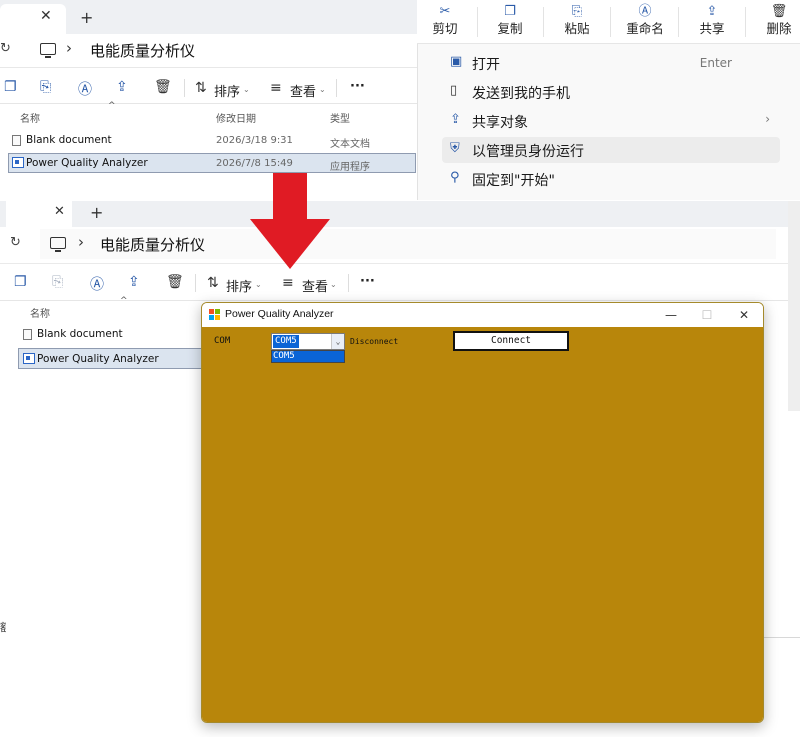 The width and height of the screenshot is (800, 737). What do you see at coordinates (112, 106) in the screenshot?
I see `sort-caret-icon: ^` at bounding box center [112, 106].